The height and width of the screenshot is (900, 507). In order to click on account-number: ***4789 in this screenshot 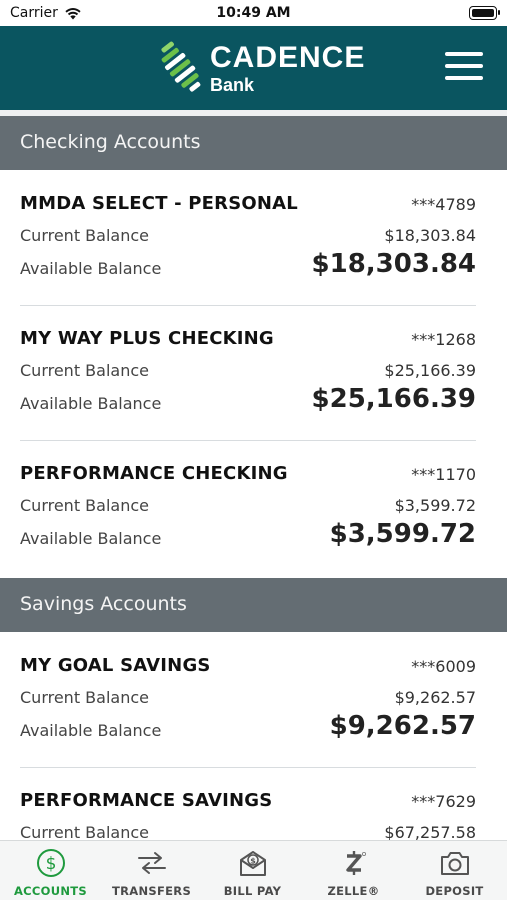, I will do `click(443, 204)`.